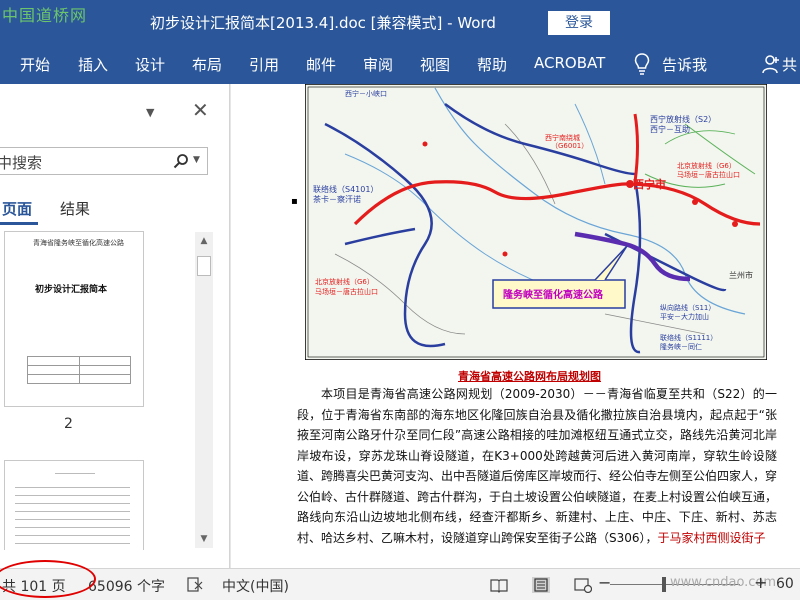  Describe the element at coordinates (741, 275) in the screenshot. I see `map-label-lanzhou: 兰州市` at that location.